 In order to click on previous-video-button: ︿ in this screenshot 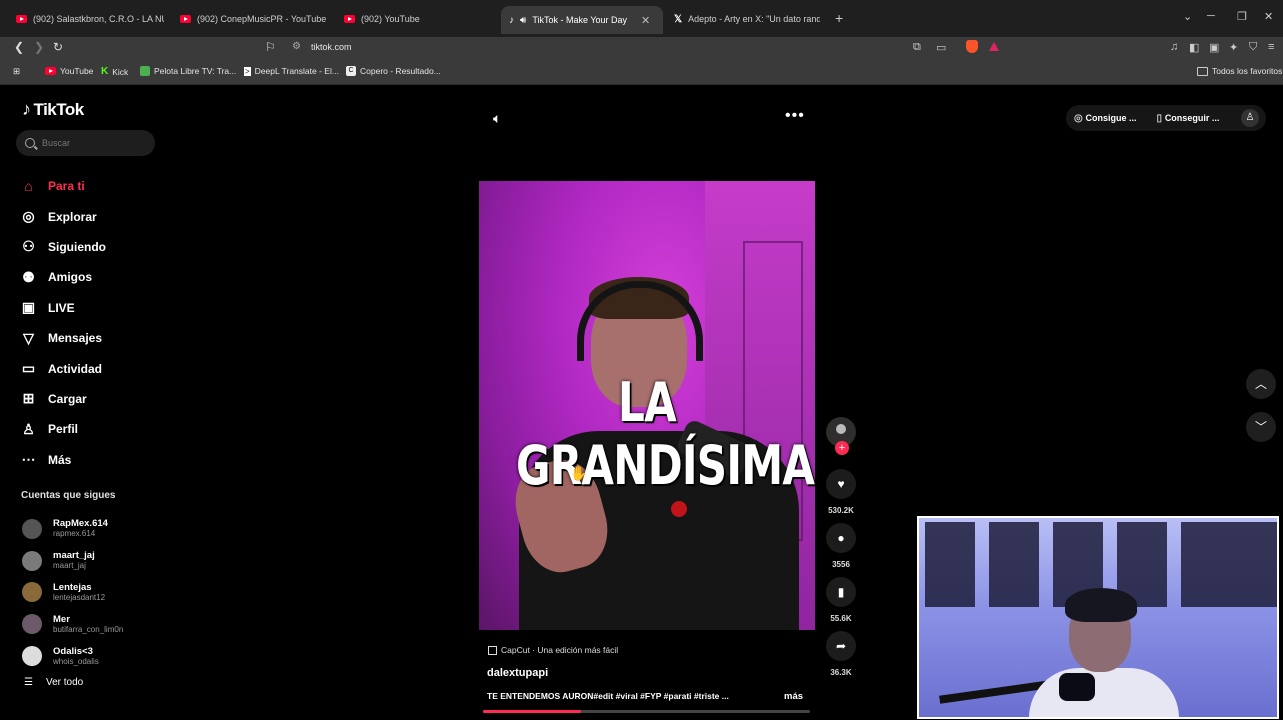, I will do `click(1261, 384)`.